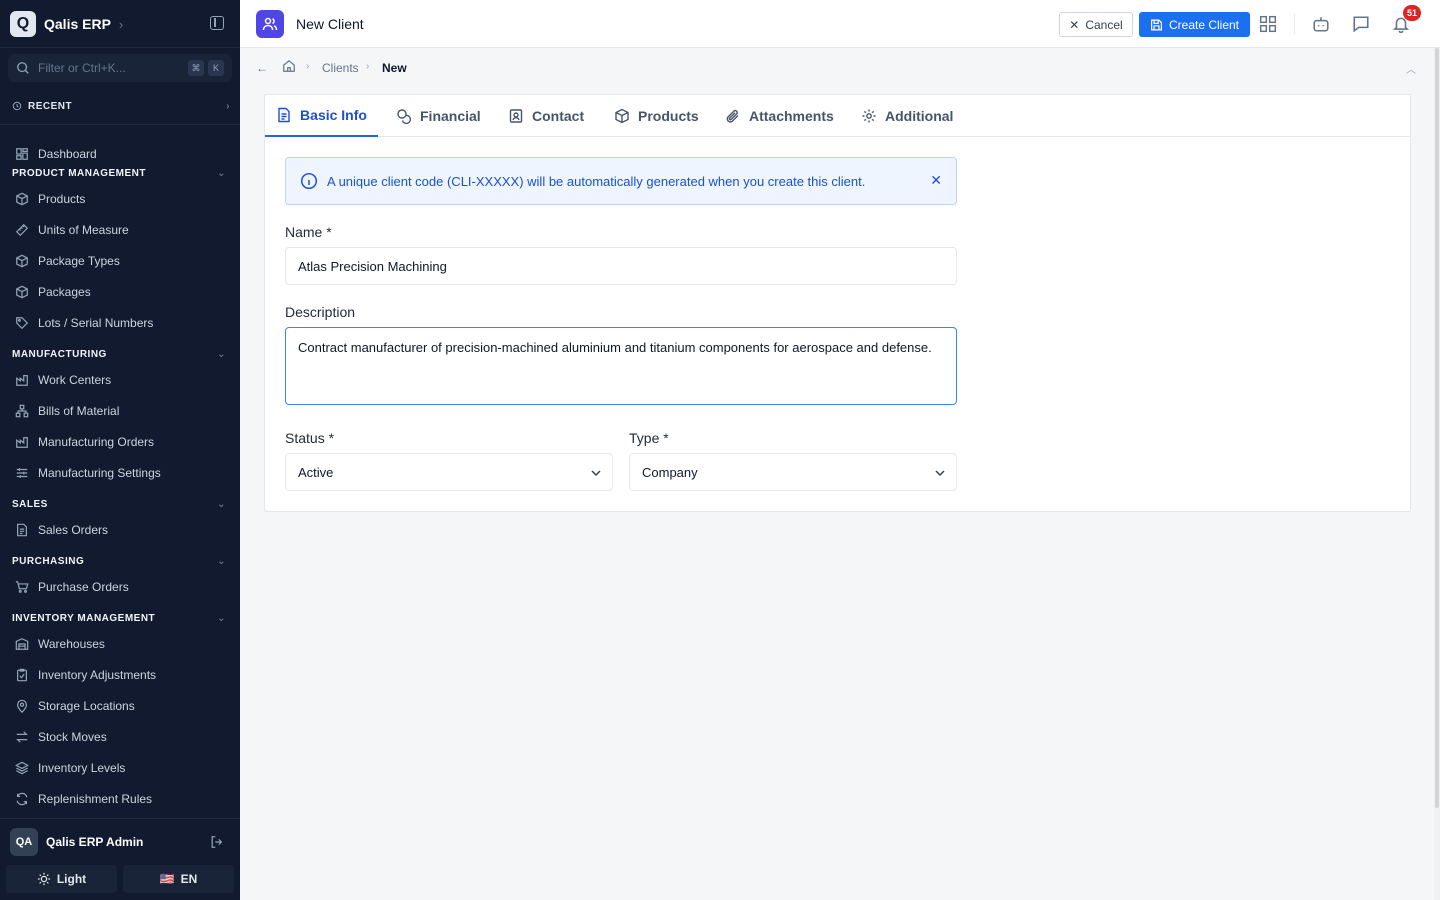 The width and height of the screenshot is (1440, 900). I want to click on breadcrumb-clients: Clients, so click(340, 68).